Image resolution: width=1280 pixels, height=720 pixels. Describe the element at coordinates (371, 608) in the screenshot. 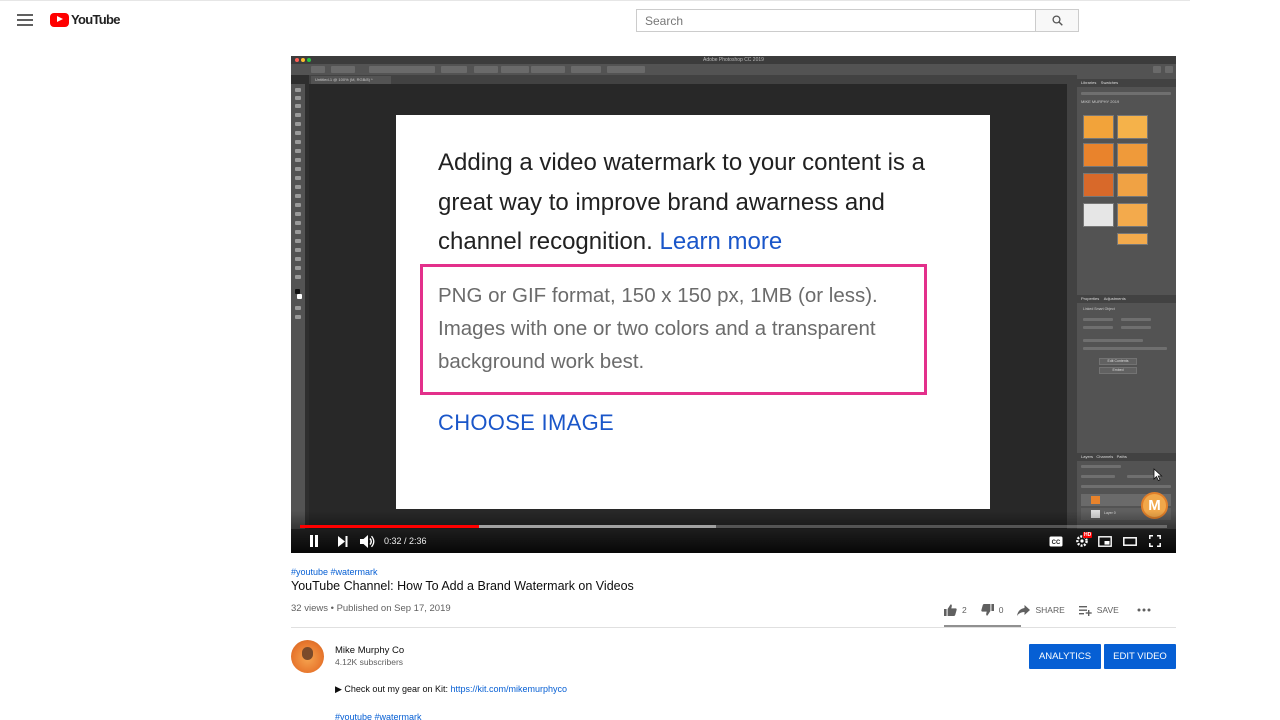

I see `video-view-count: 32 views • Published on Sep 17, 2019` at that location.